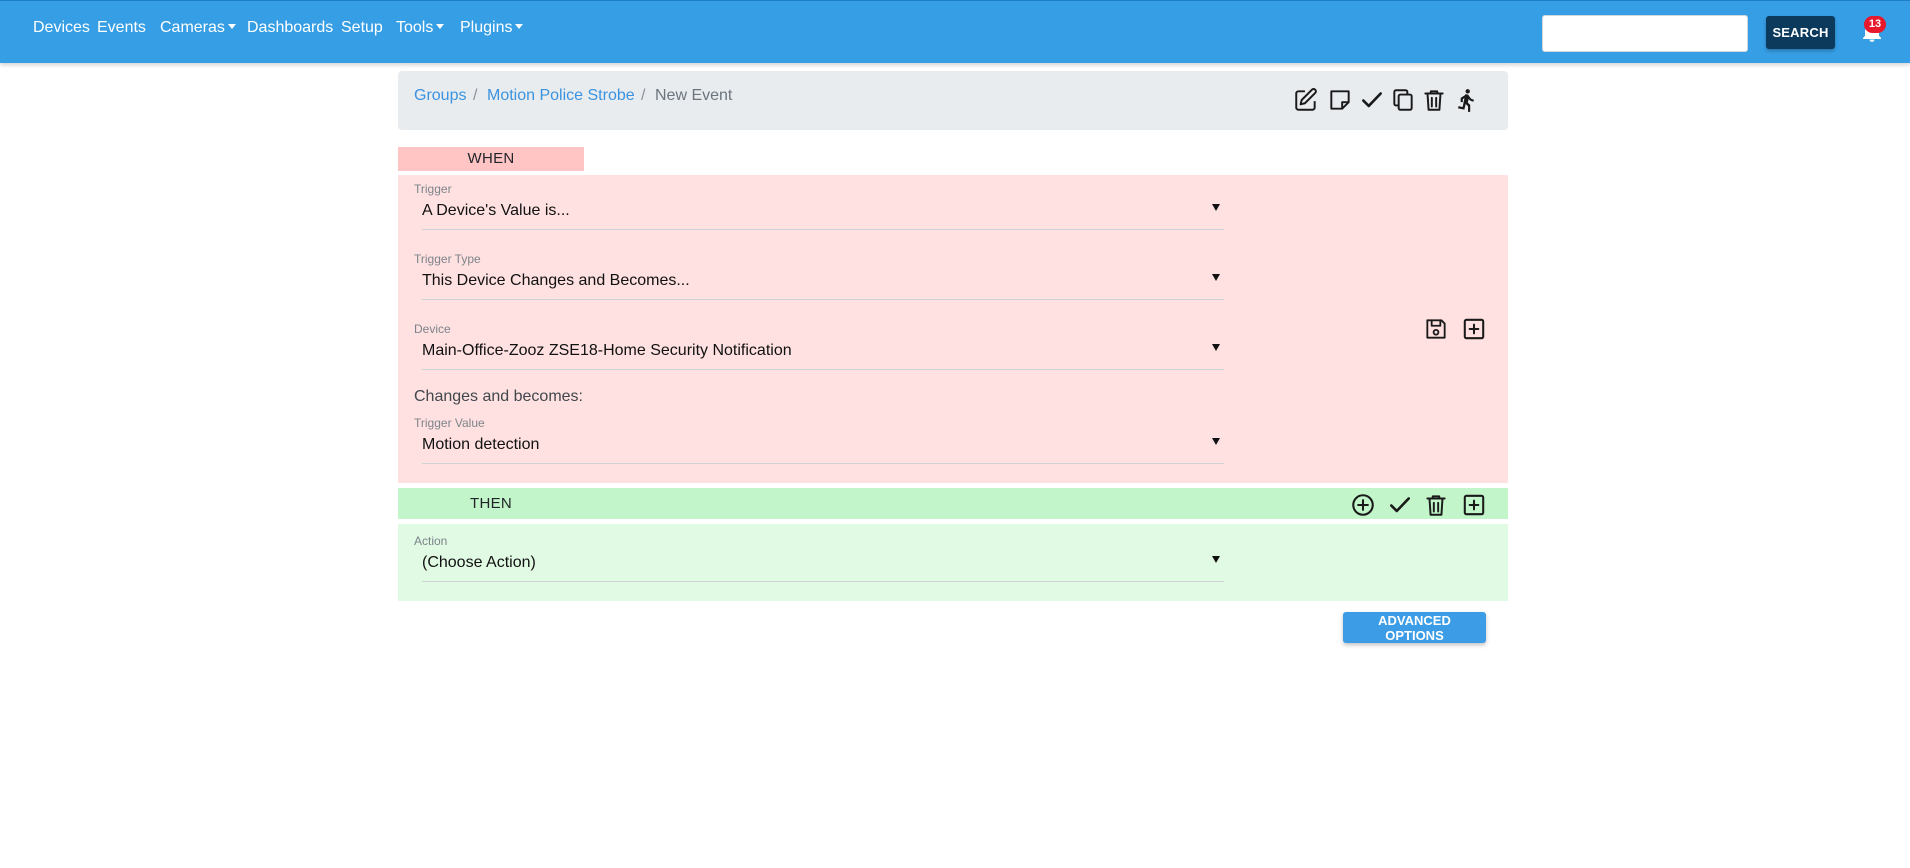 This screenshot has height=868, width=1910. What do you see at coordinates (192, 27) in the screenshot?
I see `nav-cameras-label: Cameras` at bounding box center [192, 27].